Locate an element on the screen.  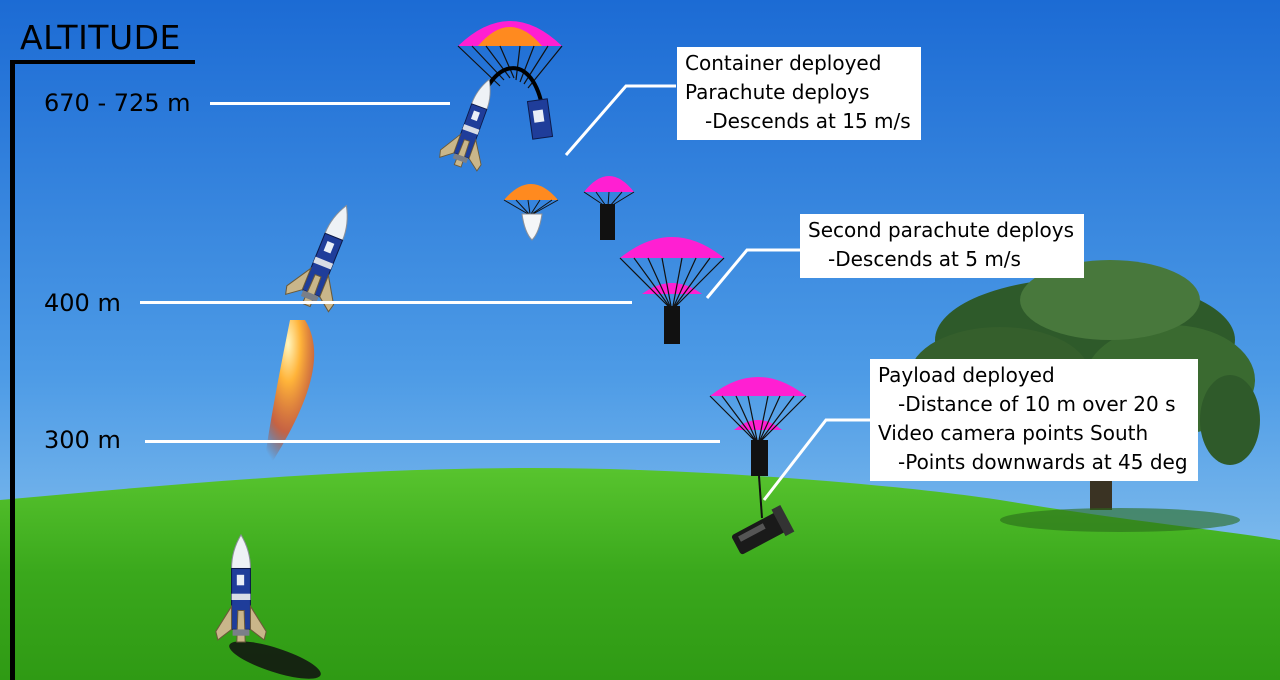
callout-line: Container deployed is located at coordinates (783, 63).